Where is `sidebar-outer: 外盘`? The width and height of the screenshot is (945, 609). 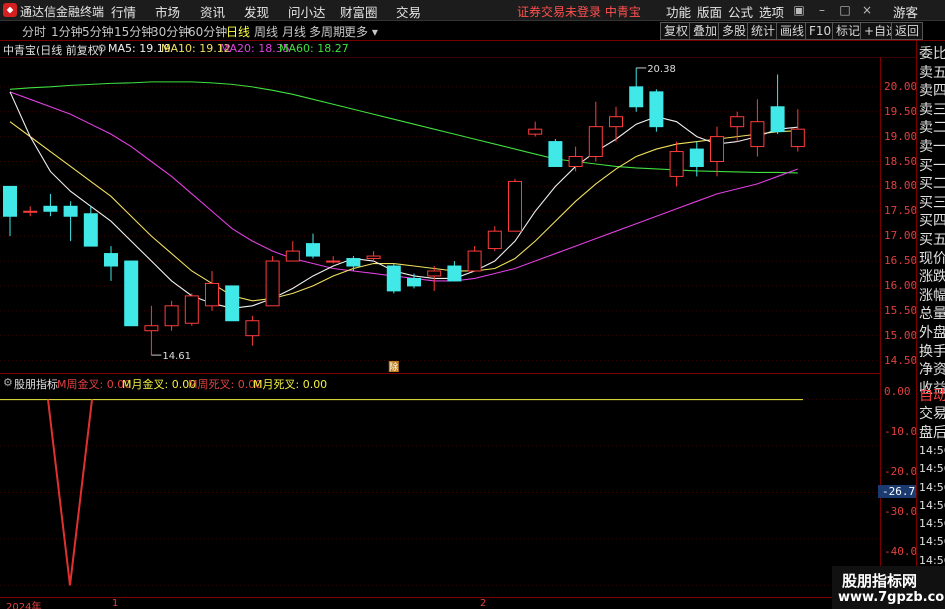 sidebar-outer: 外盘 is located at coordinates (932, 333).